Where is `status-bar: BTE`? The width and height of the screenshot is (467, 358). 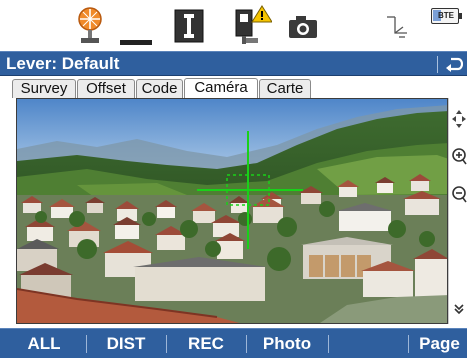 status-bar: BTE is located at coordinates (233, 25).